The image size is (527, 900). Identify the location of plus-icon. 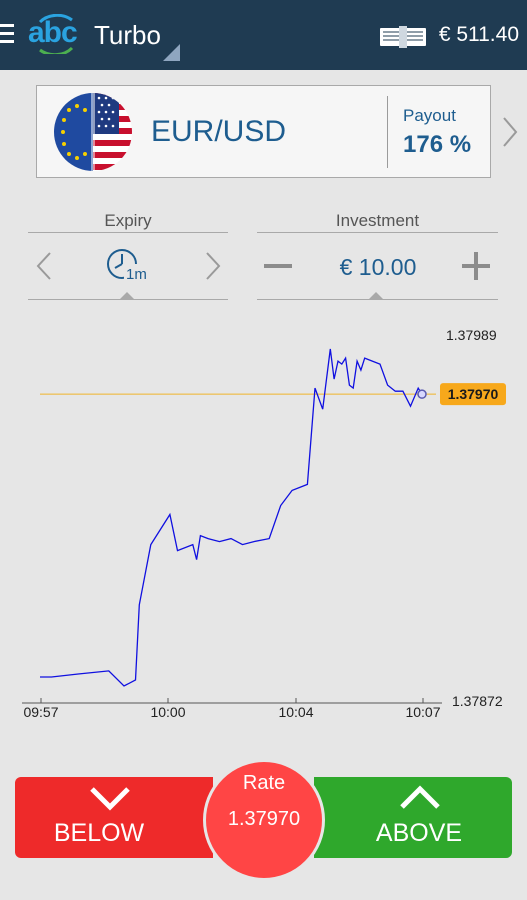
(476, 266).